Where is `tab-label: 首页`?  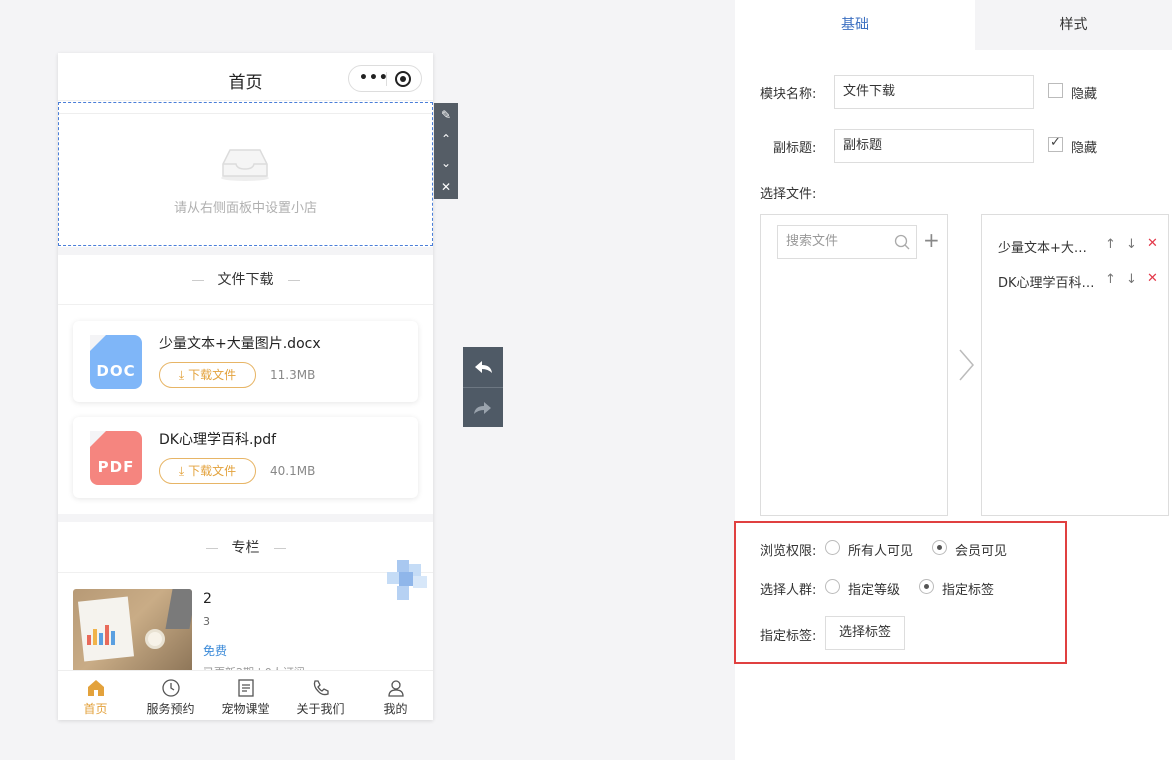
tab-label: 首页 is located at coordinates (95, 709).